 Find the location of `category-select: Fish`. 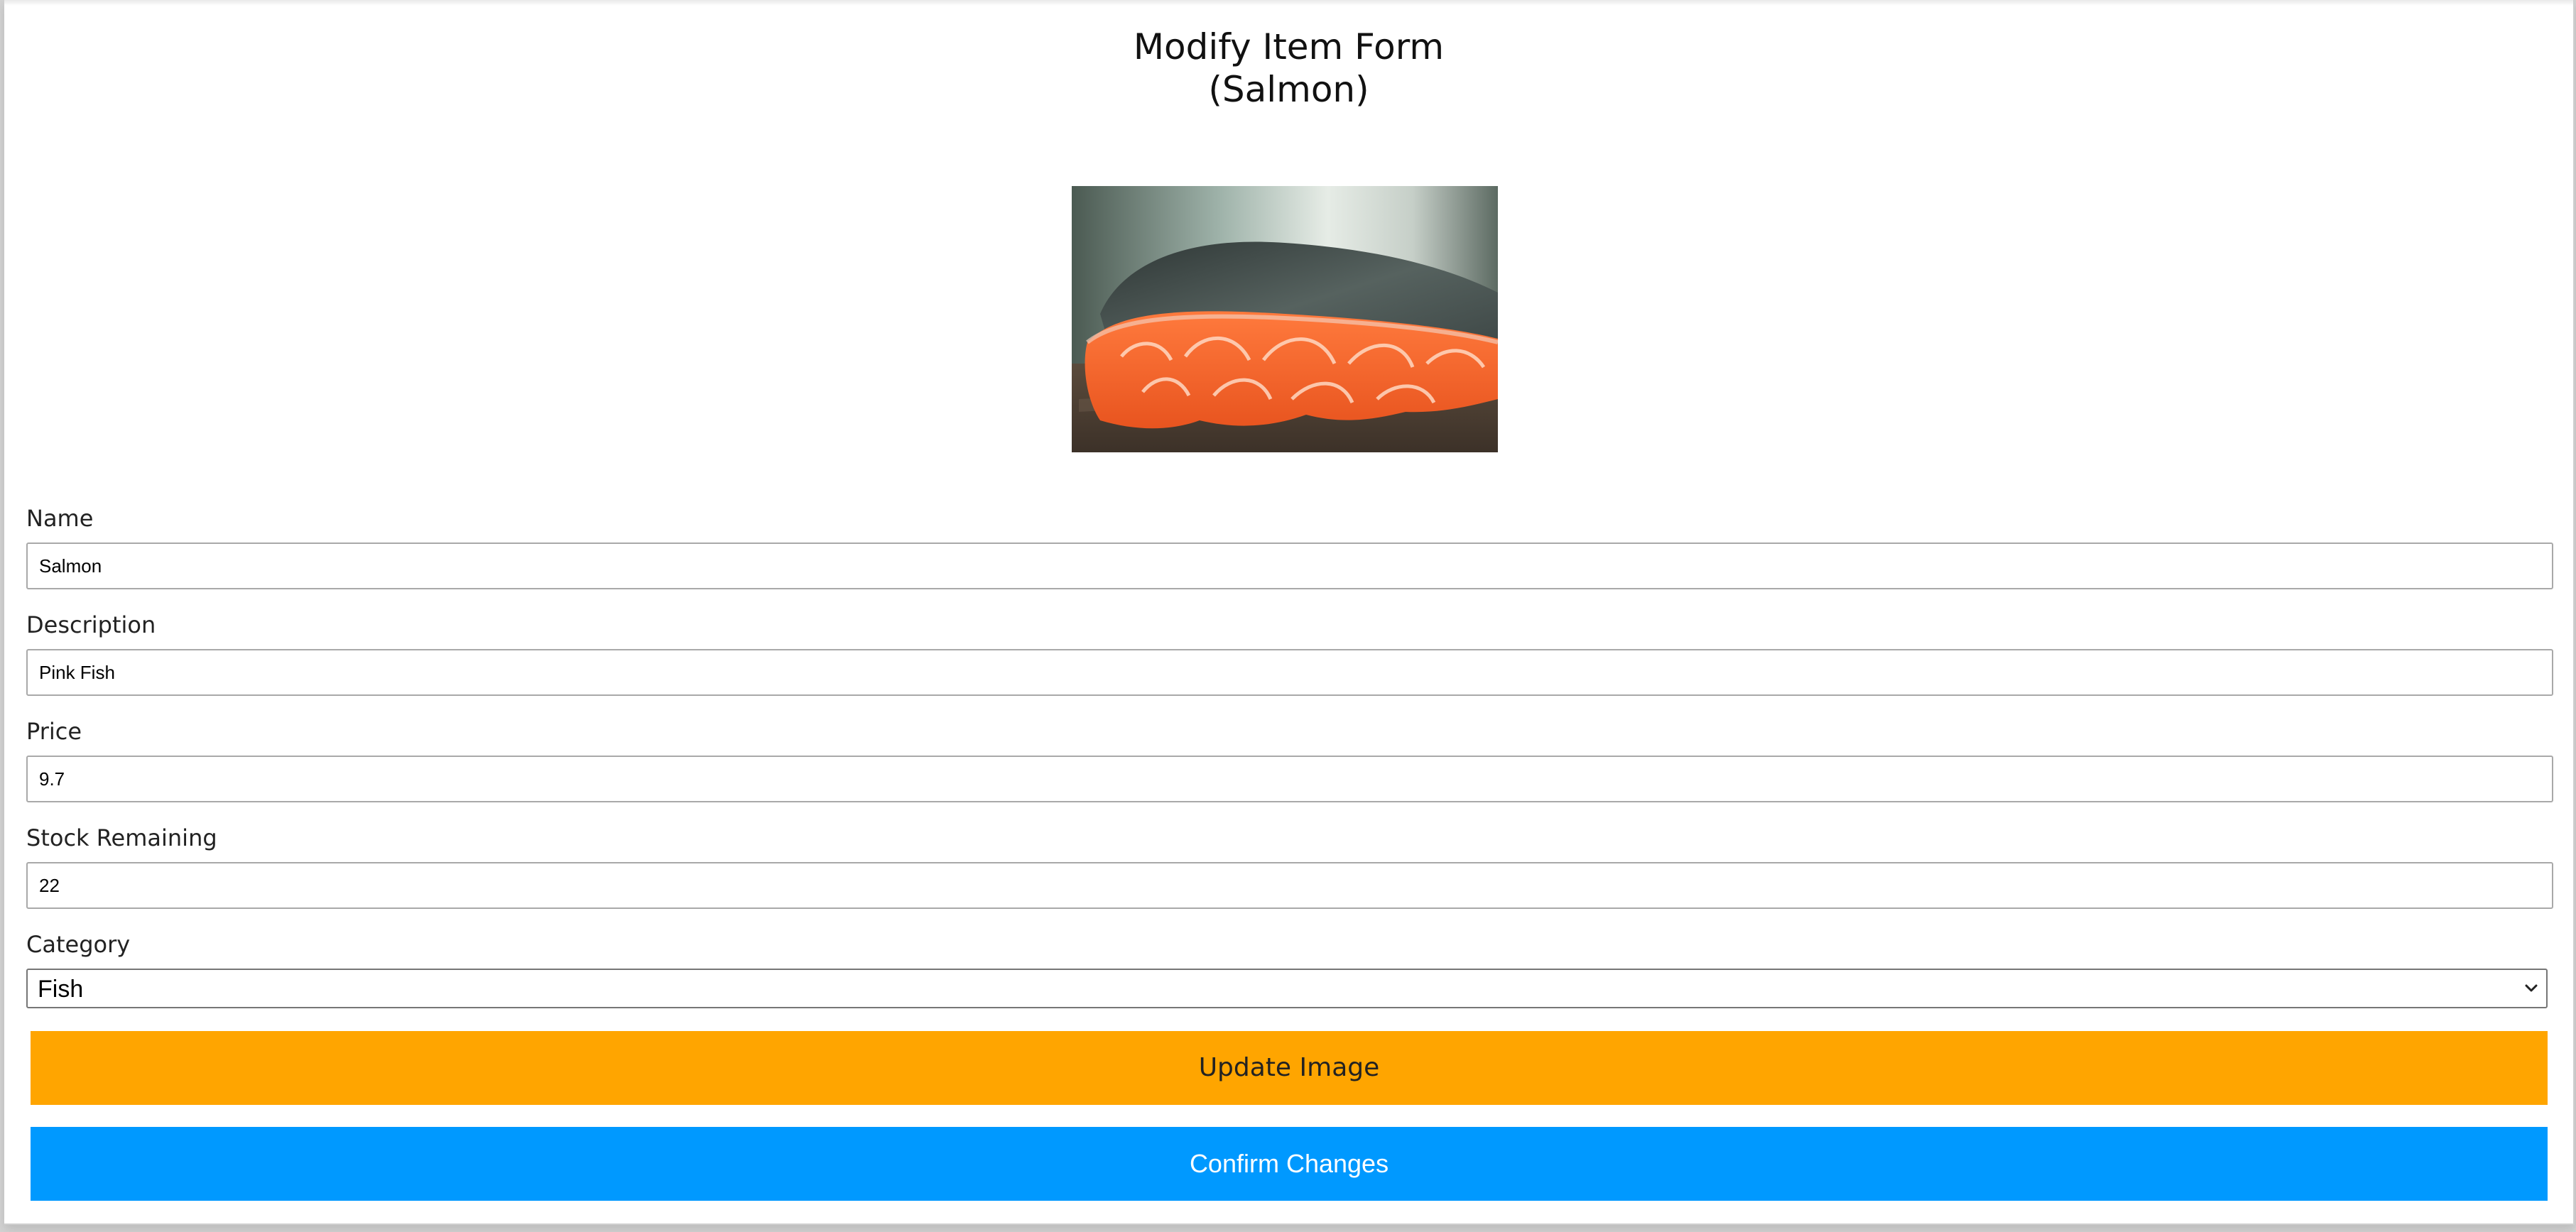

category-select: Fish is located at coordinates (1287, 988).